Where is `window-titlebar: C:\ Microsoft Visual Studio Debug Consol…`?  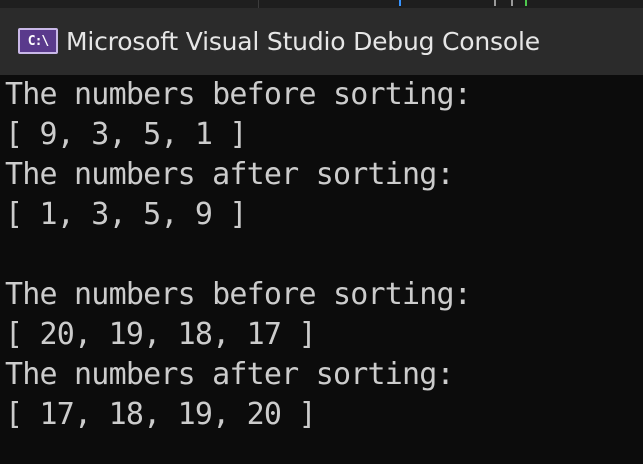 window-titlebar: C:\ Microsoft Visual Studio Debug Consol… is located at coordinates (321, 41).